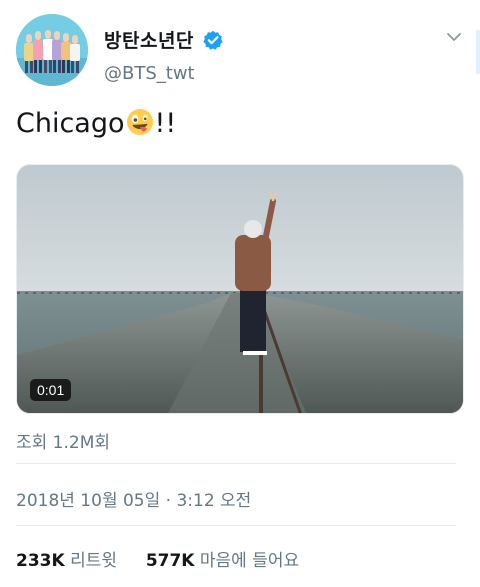 The width and height of the screenshot is (480, 587). What do you see at coordinates (454, 34) in the screenshot?
I see `chevron-down-icon` at bounding box center [454, 34].